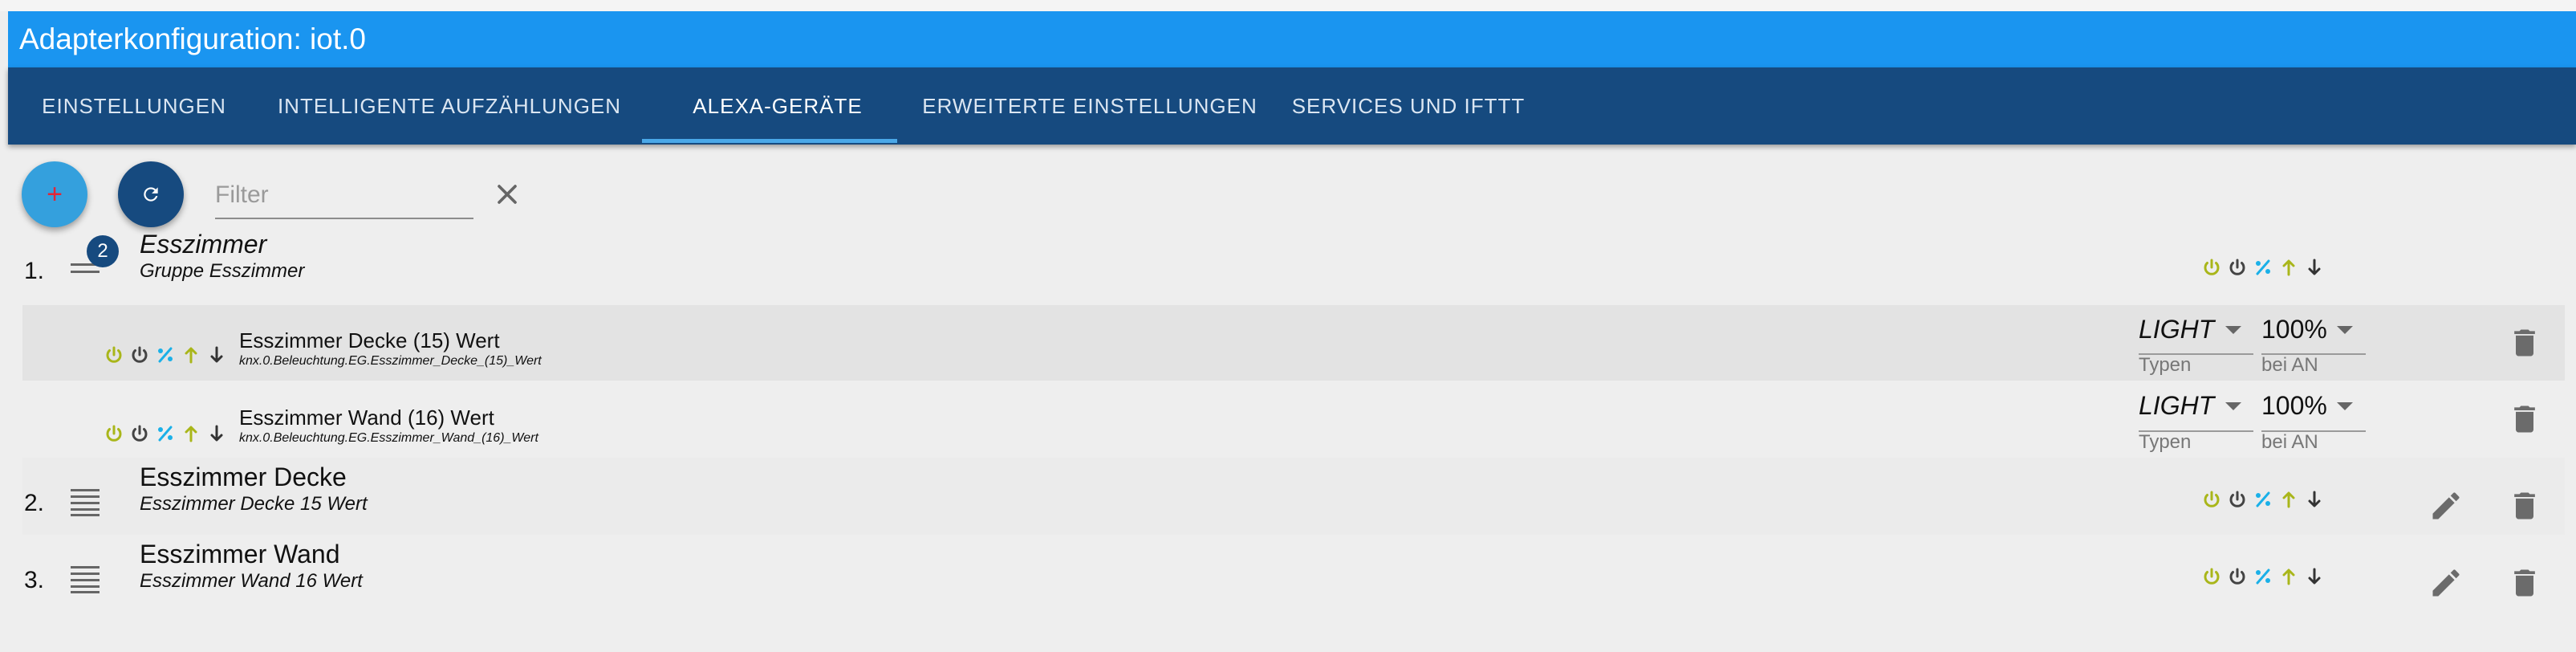  I want to click on device-number: 3., so click(34, 580).